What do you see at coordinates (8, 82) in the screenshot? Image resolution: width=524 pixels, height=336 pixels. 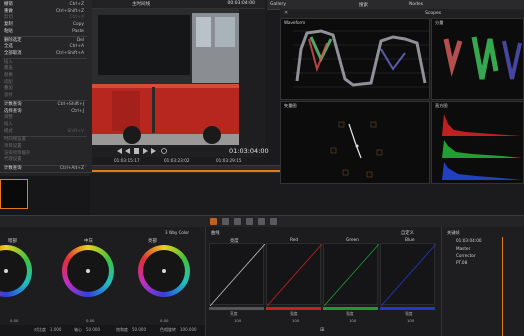 I see `menu-item-label: 适配` at bounding box center [8, 82].